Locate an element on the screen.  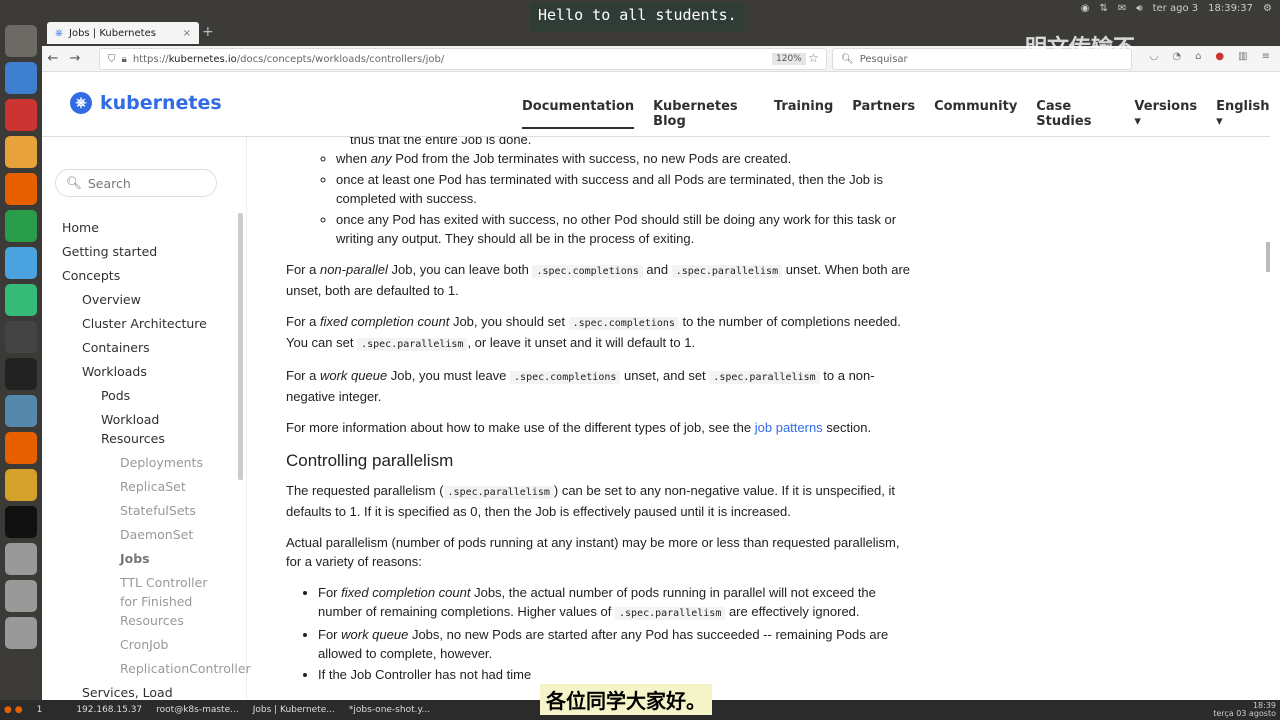
obs-icon is located at coordinates (21, 522).